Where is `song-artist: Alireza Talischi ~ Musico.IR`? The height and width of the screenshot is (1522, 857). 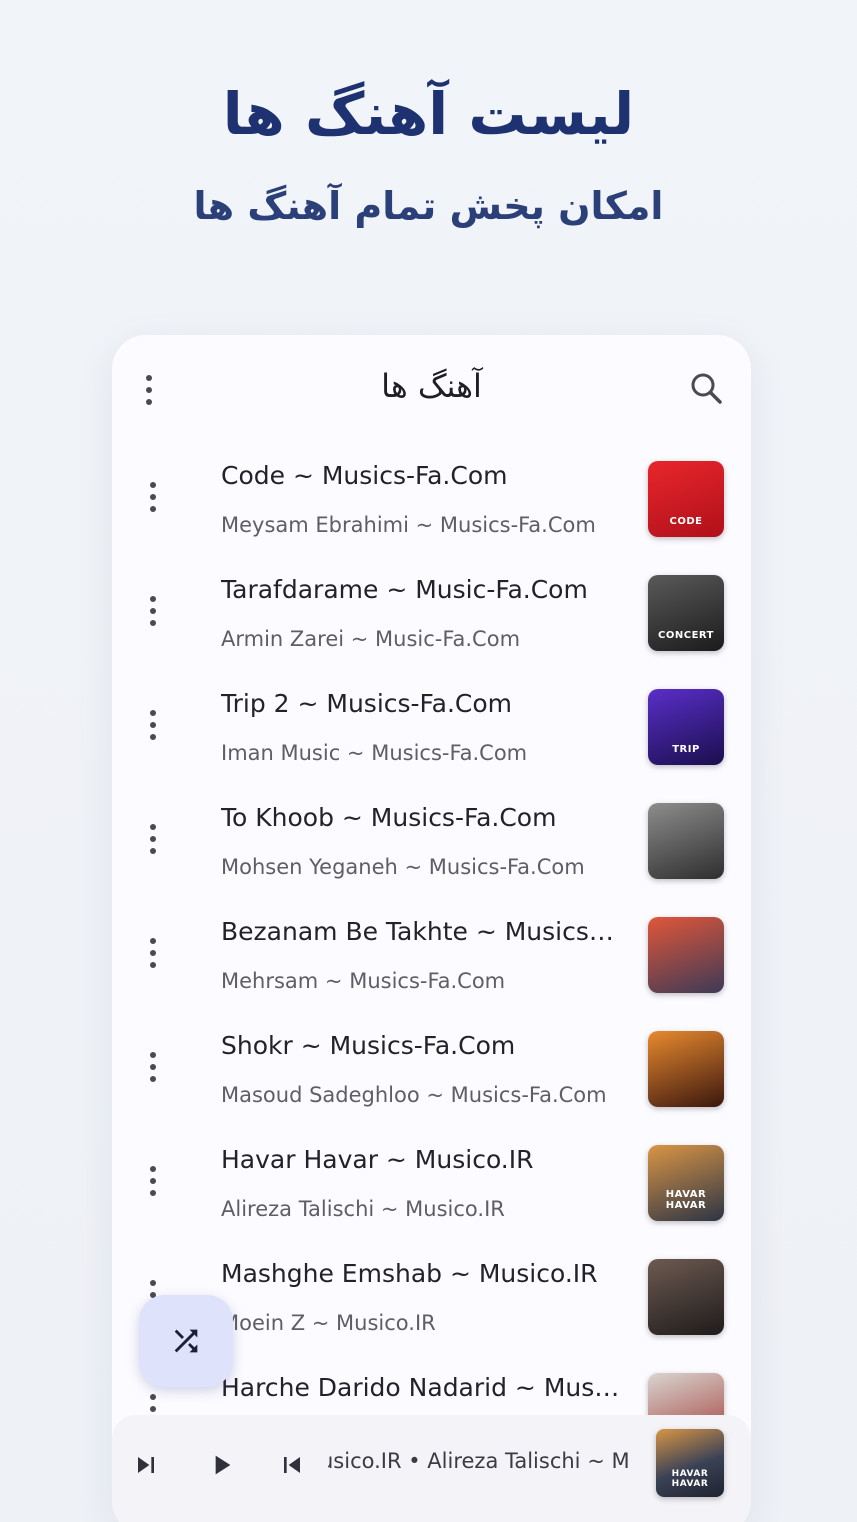
song-artist: Alireza Talischi ~ Musico.IR is located at coordinates (363, 1209).